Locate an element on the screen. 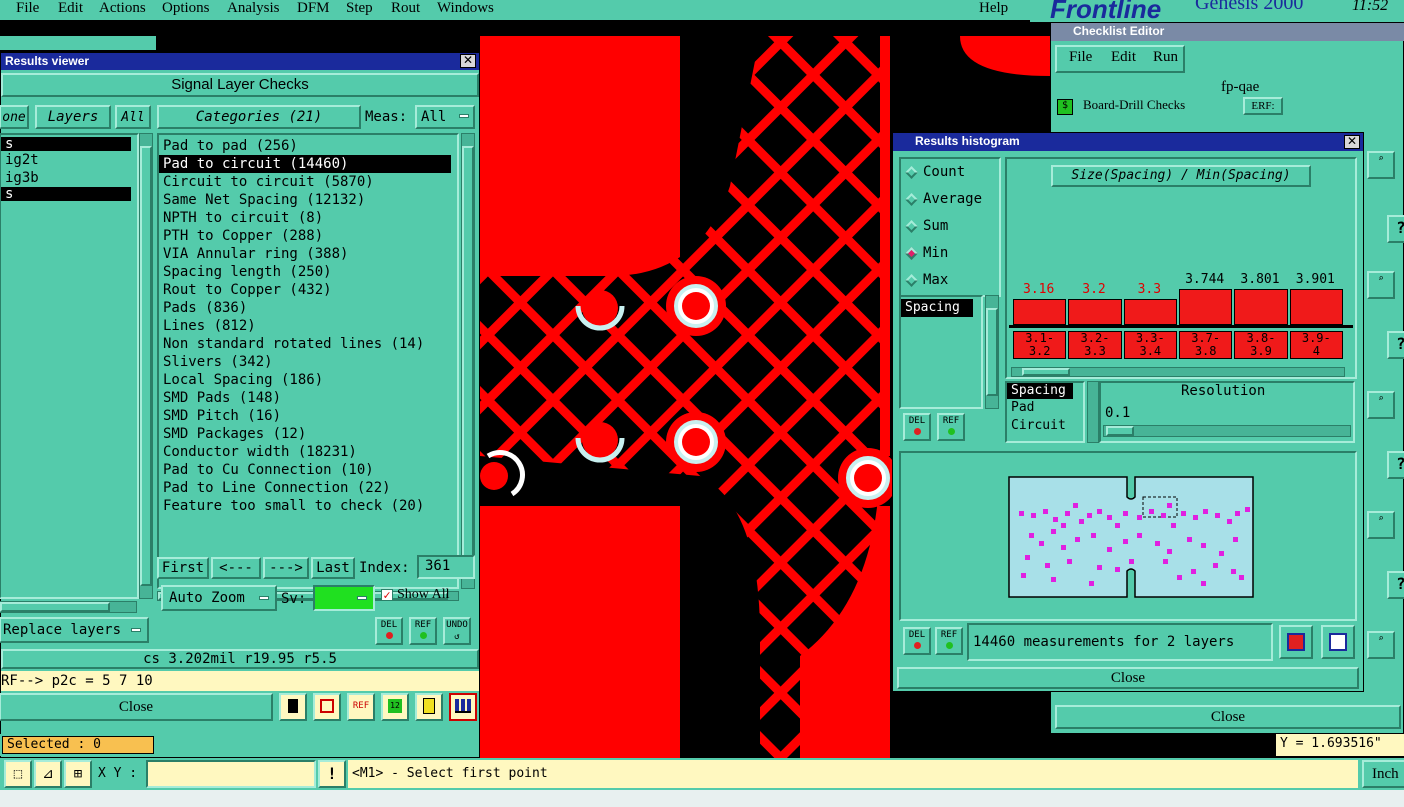 Image resolution: width=1404 pixels, height=807 pixels. category-item: Non standard rotated lines (14) is located at coordinates (308, 344).